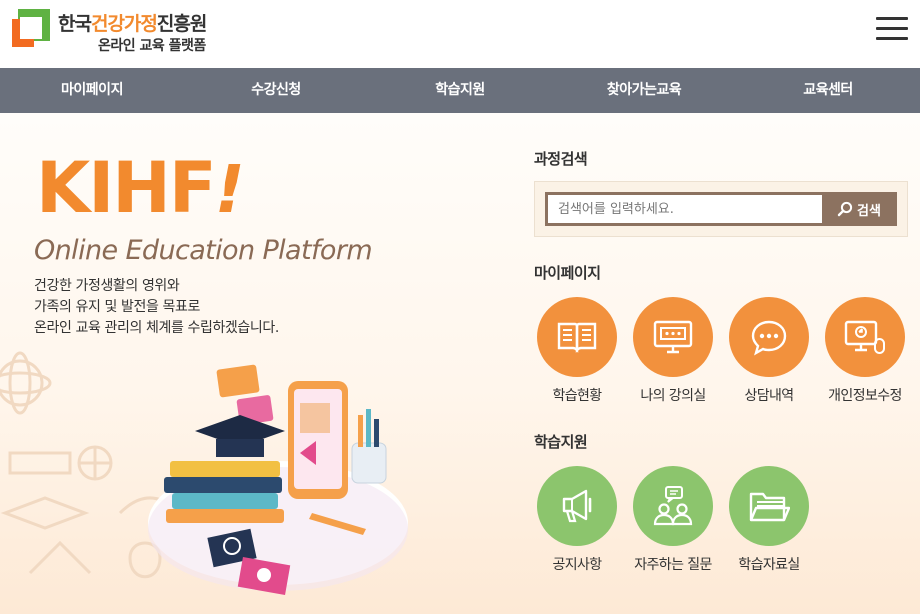 This screenshot has height=614, width=920. I want to click on search-icon, so click(845, 209).